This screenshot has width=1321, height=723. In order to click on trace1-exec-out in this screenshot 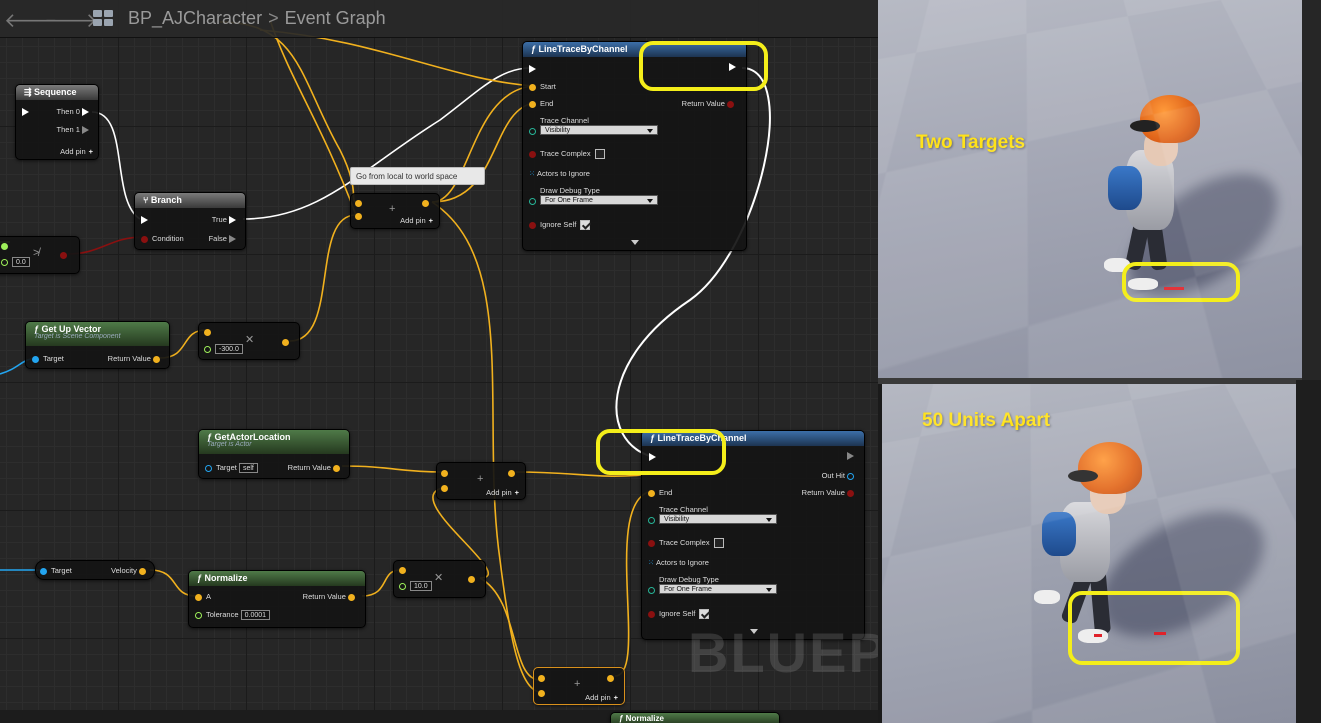, I will do `click(734, 67)`.